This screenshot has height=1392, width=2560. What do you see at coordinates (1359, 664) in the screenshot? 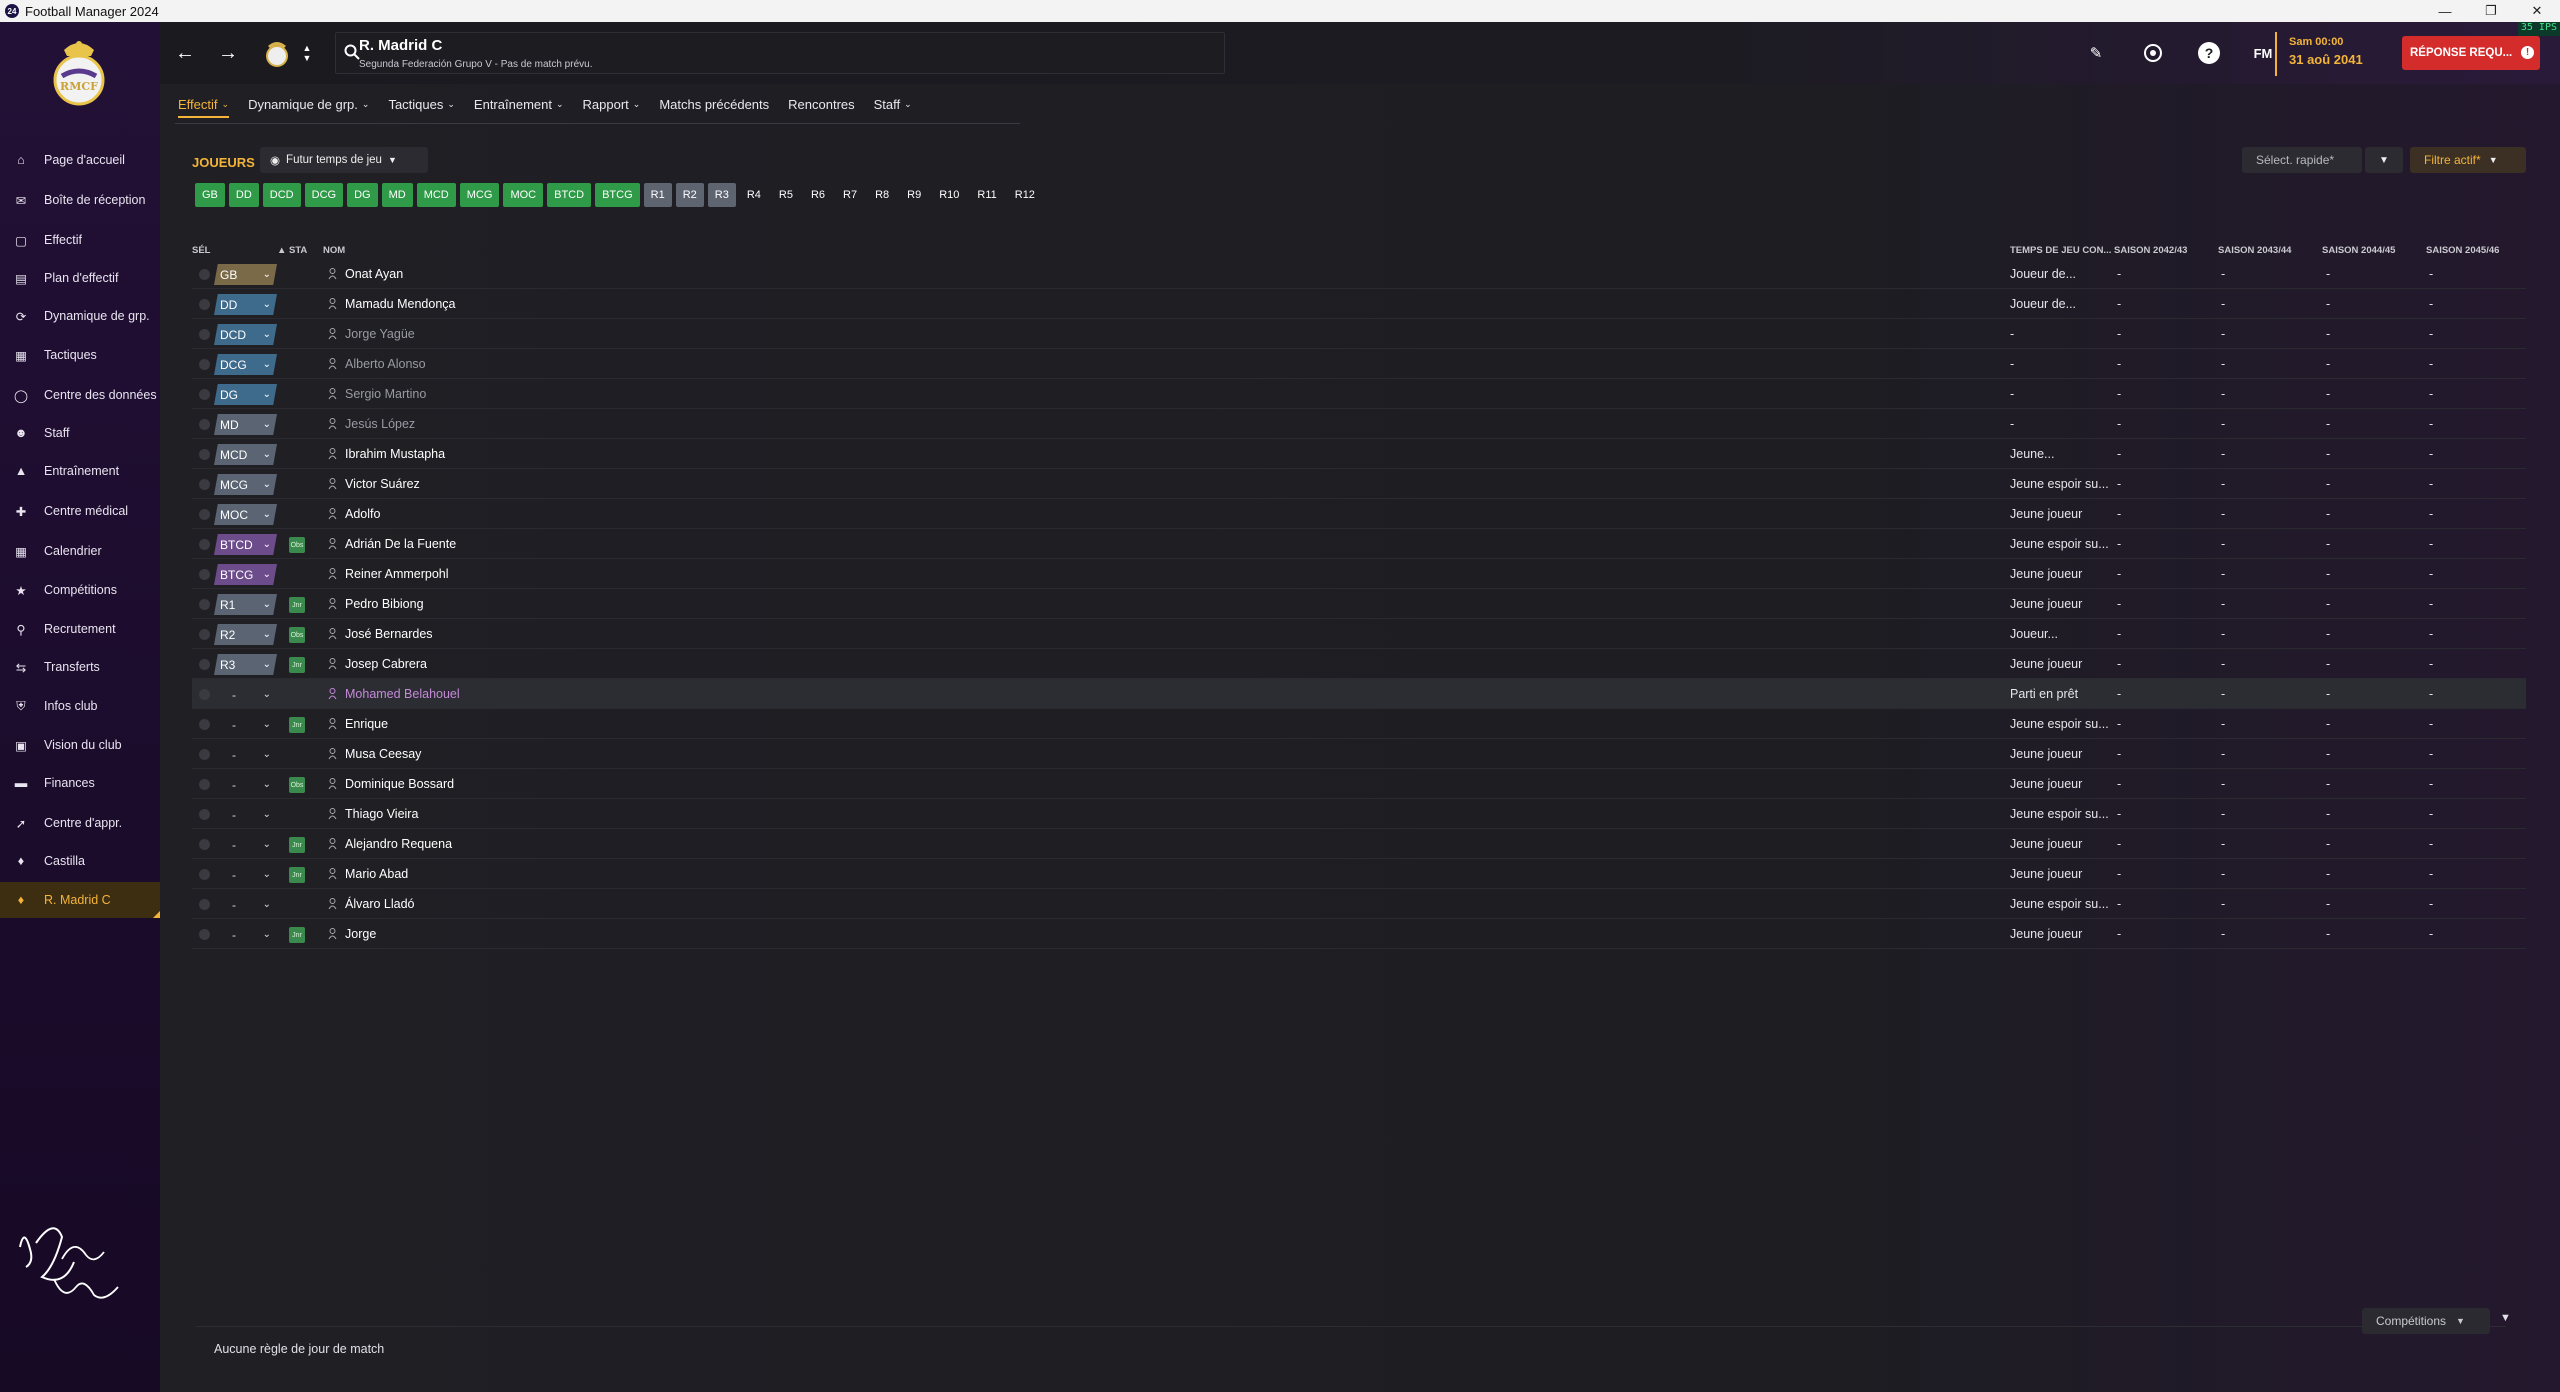
I see `table-row: R3 ⌄ Jnr Josep Cabrera Jeune joueur - - - -` at bounding box center [1359, 664].